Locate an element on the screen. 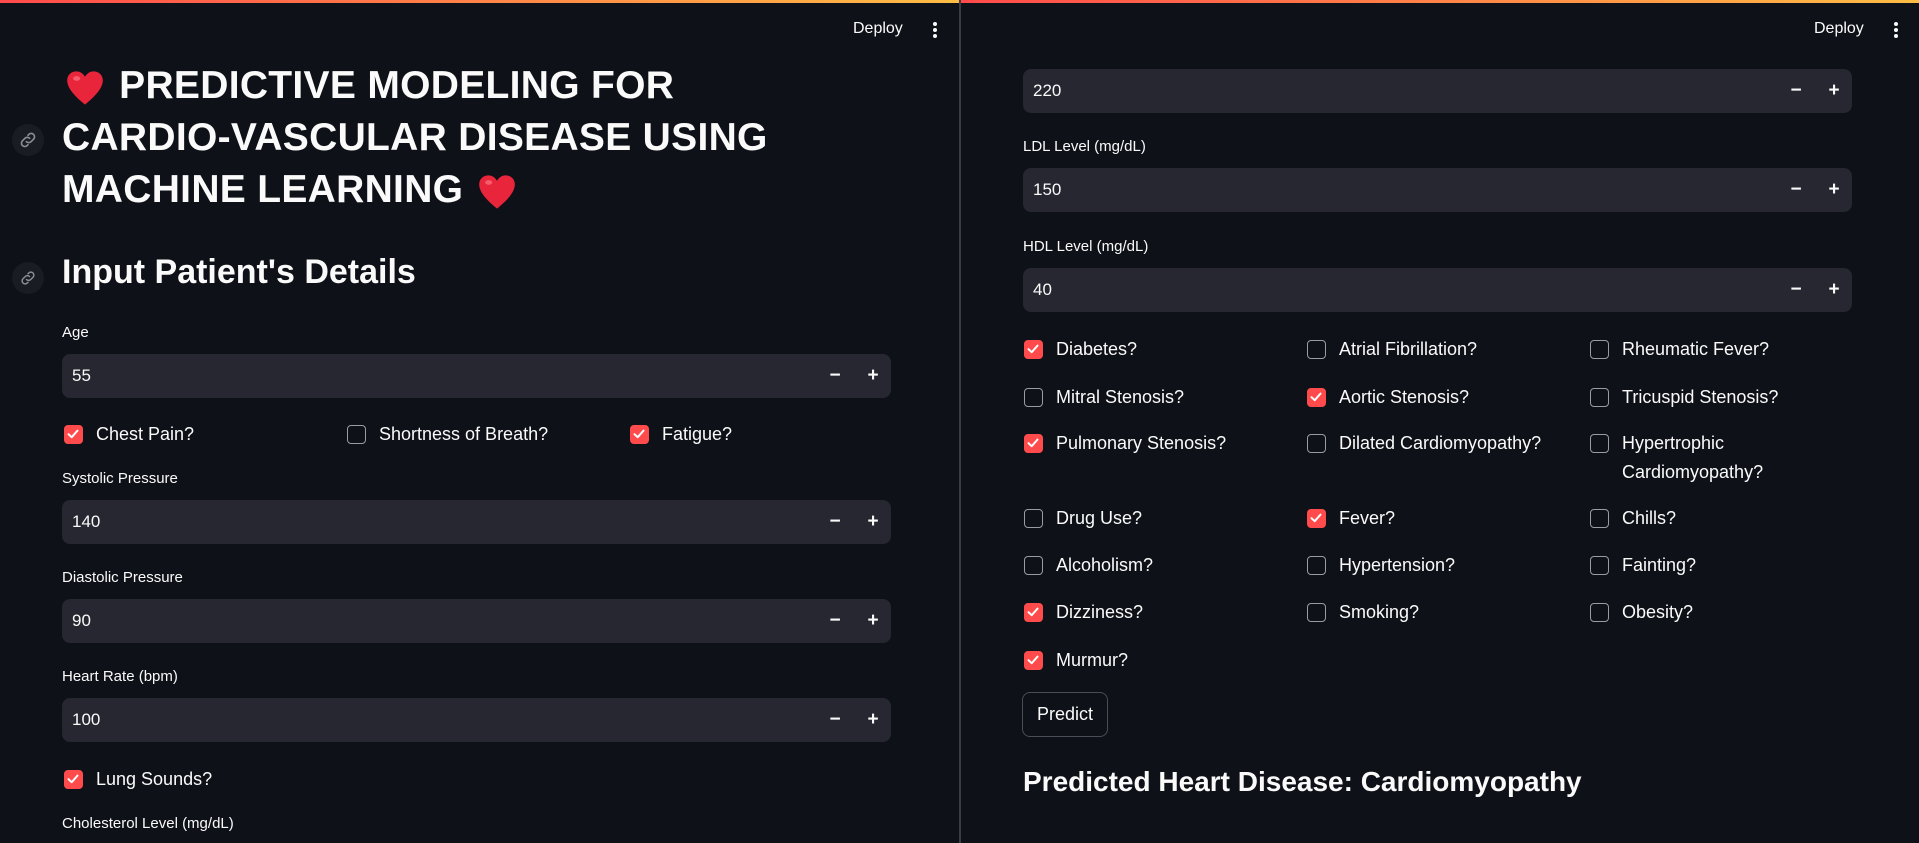 The height and width of the screenshot is (843, 1919). checkbox-atrial-fibrillation: Atrial Fibrillation? is located at coordinates (1392, 351).